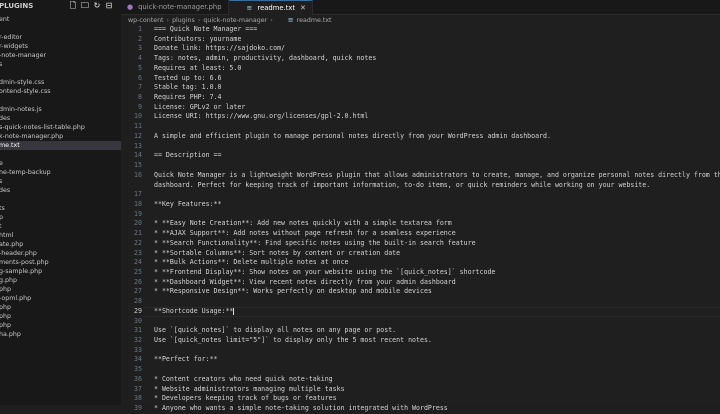  What do you see at coordinates (60, 163) in the screenshot?
I see `file-tree-item: e` at bounding box center [60, 163].